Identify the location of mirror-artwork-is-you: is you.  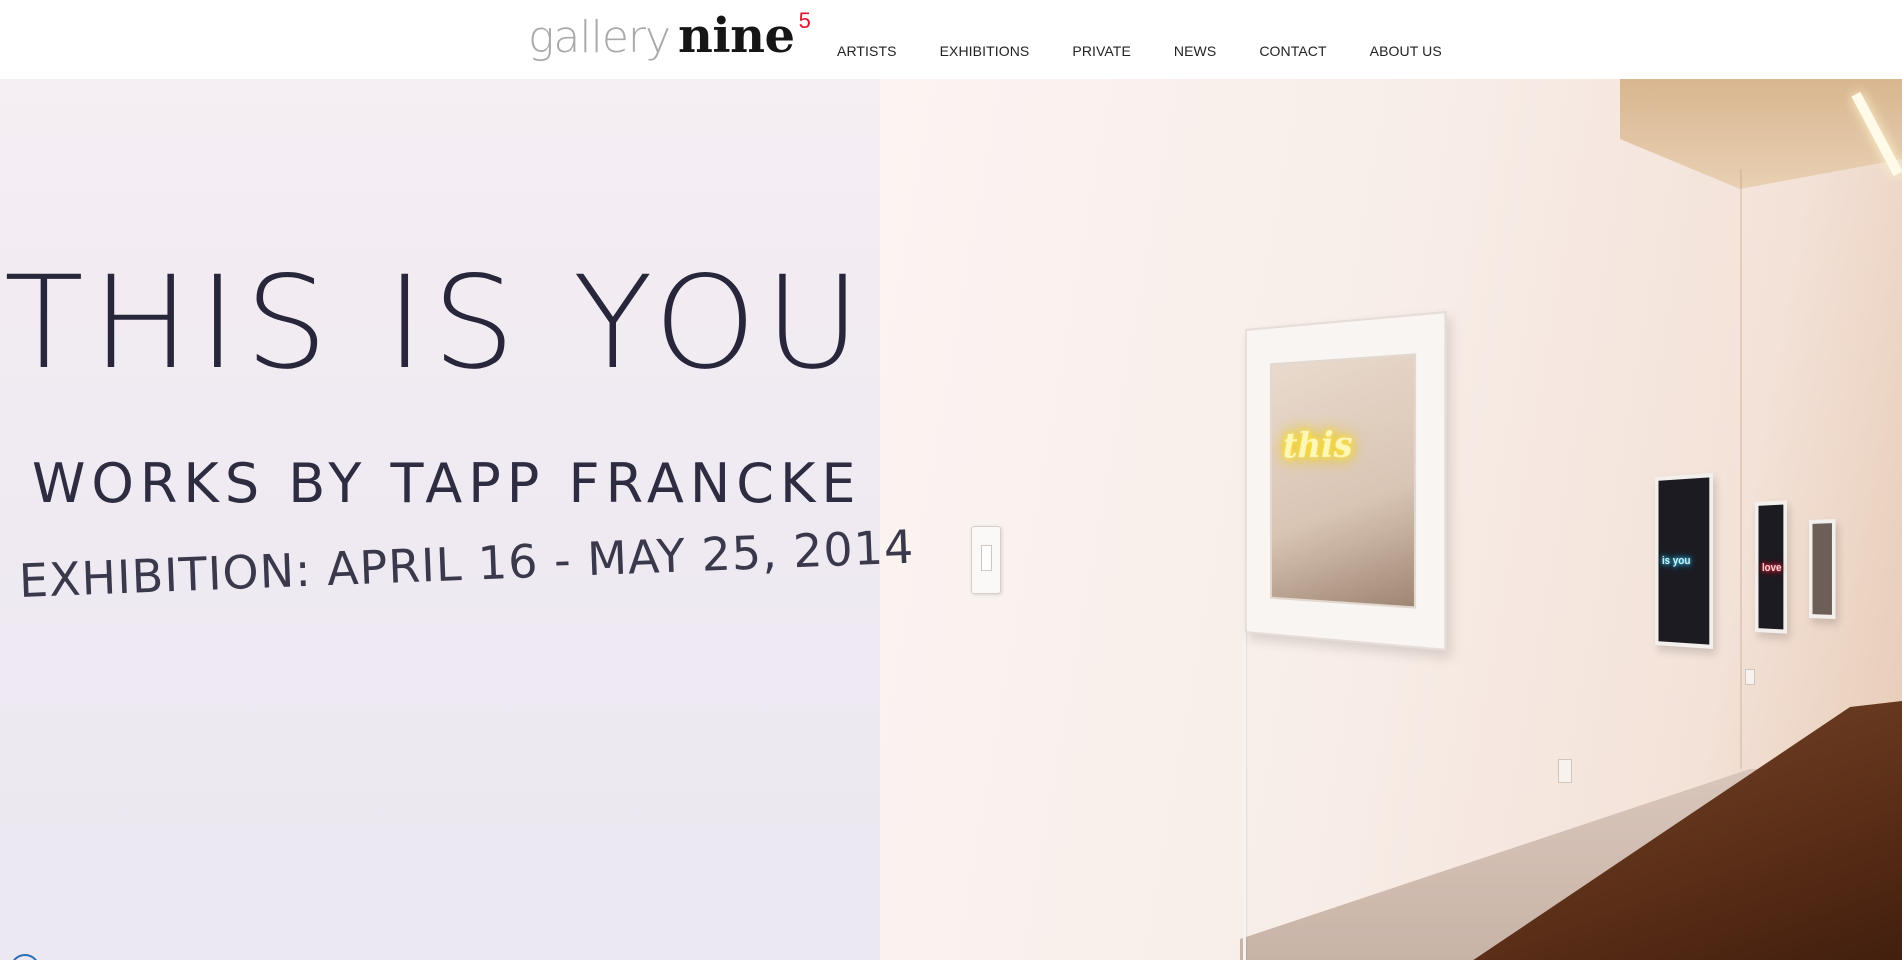
(1684, 561).